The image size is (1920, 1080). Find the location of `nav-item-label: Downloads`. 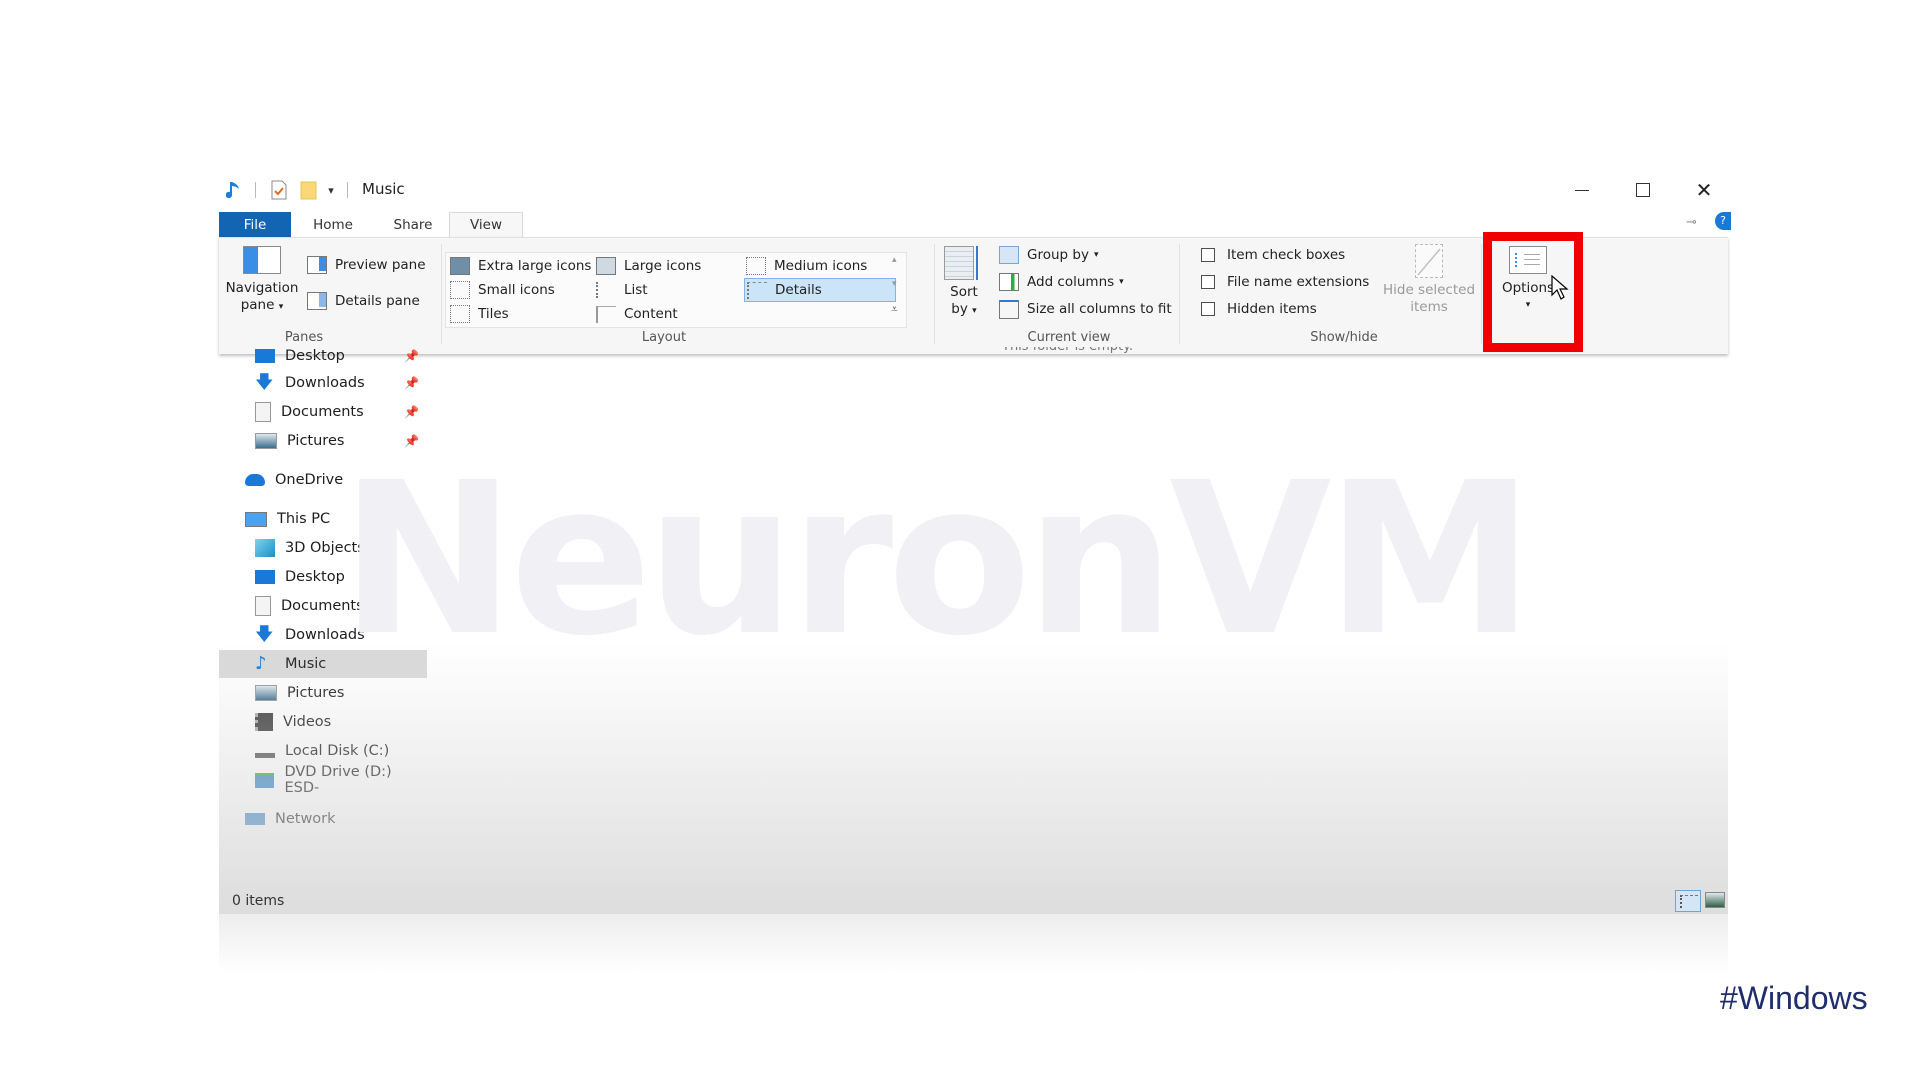

nav-item-label: Downloads is located at coordinates (325, 383).